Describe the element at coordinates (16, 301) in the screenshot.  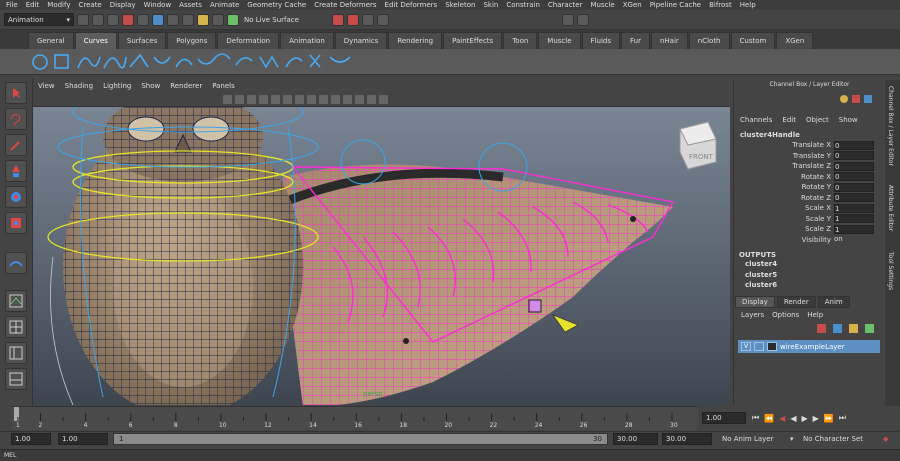
I see `single-perspective-layout-icon` at that location.